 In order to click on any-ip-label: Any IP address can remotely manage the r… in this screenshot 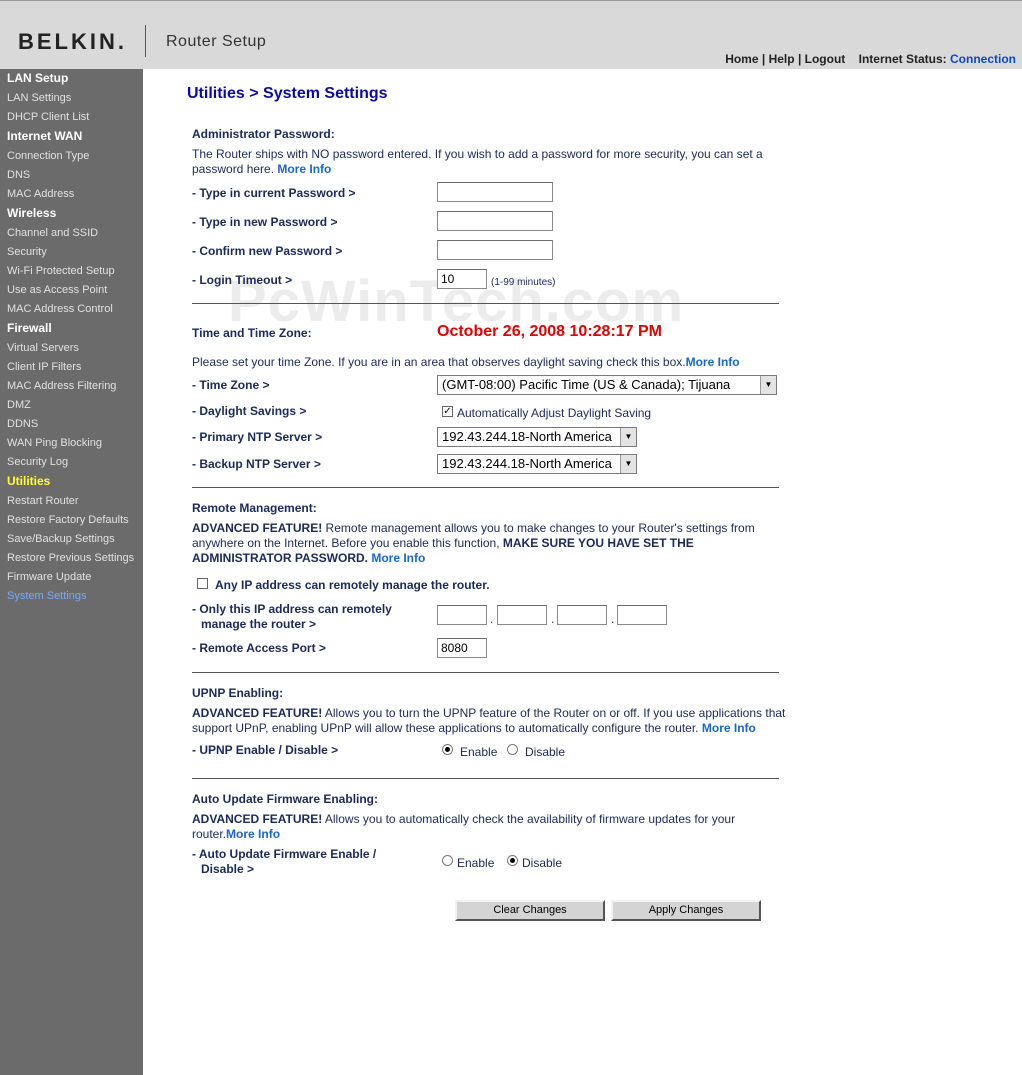, I will do `click(352, 585)`.